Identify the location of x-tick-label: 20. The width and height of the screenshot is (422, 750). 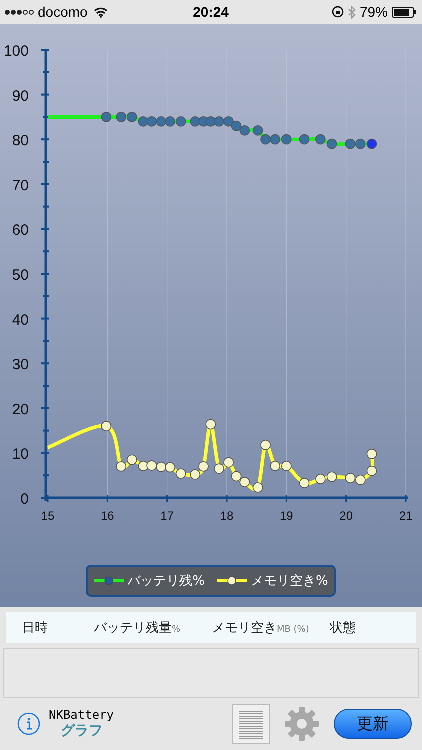
(347, 516).